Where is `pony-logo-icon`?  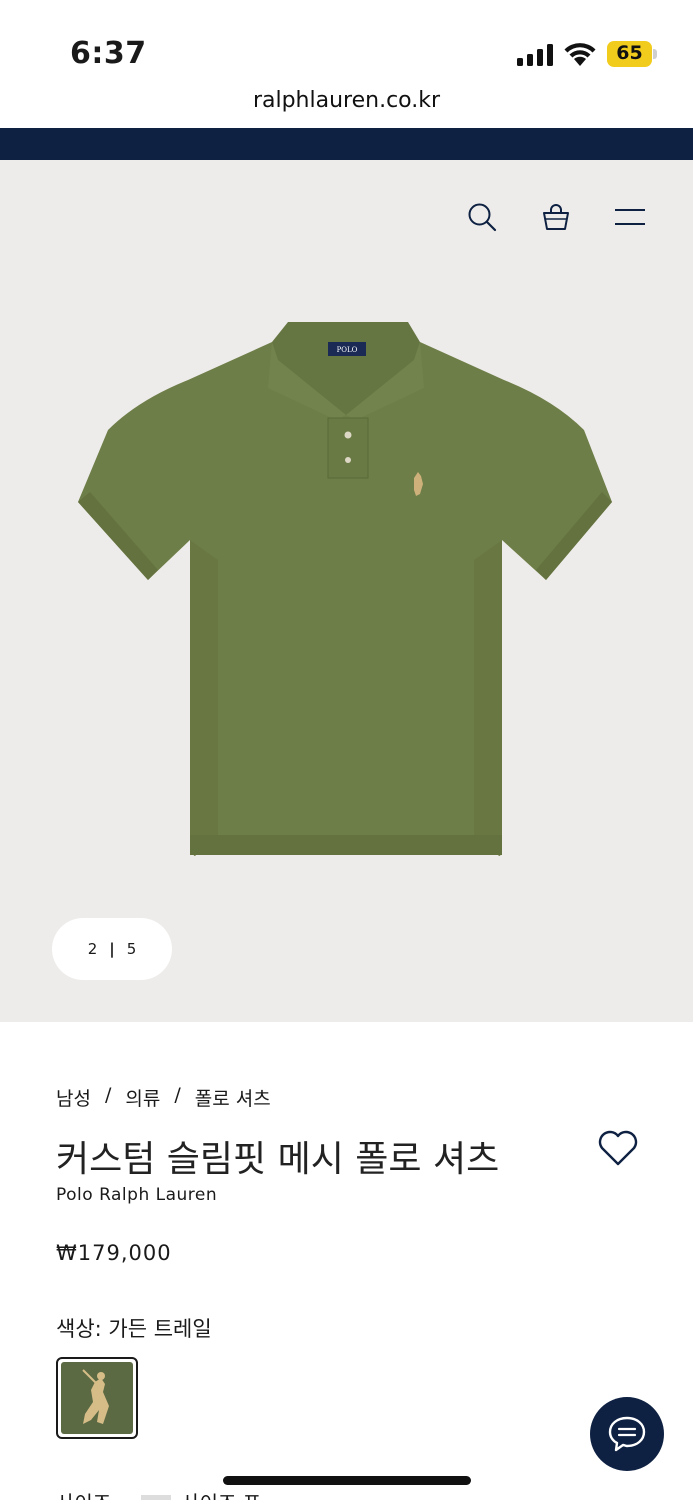 pony-logo-icon is located at coordinates (95, 1396).